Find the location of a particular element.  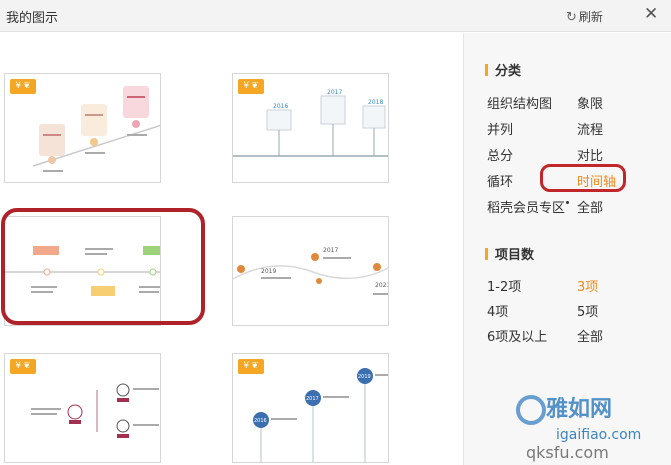

count-section-title: 项目数 is located at coordinates (509, 253).